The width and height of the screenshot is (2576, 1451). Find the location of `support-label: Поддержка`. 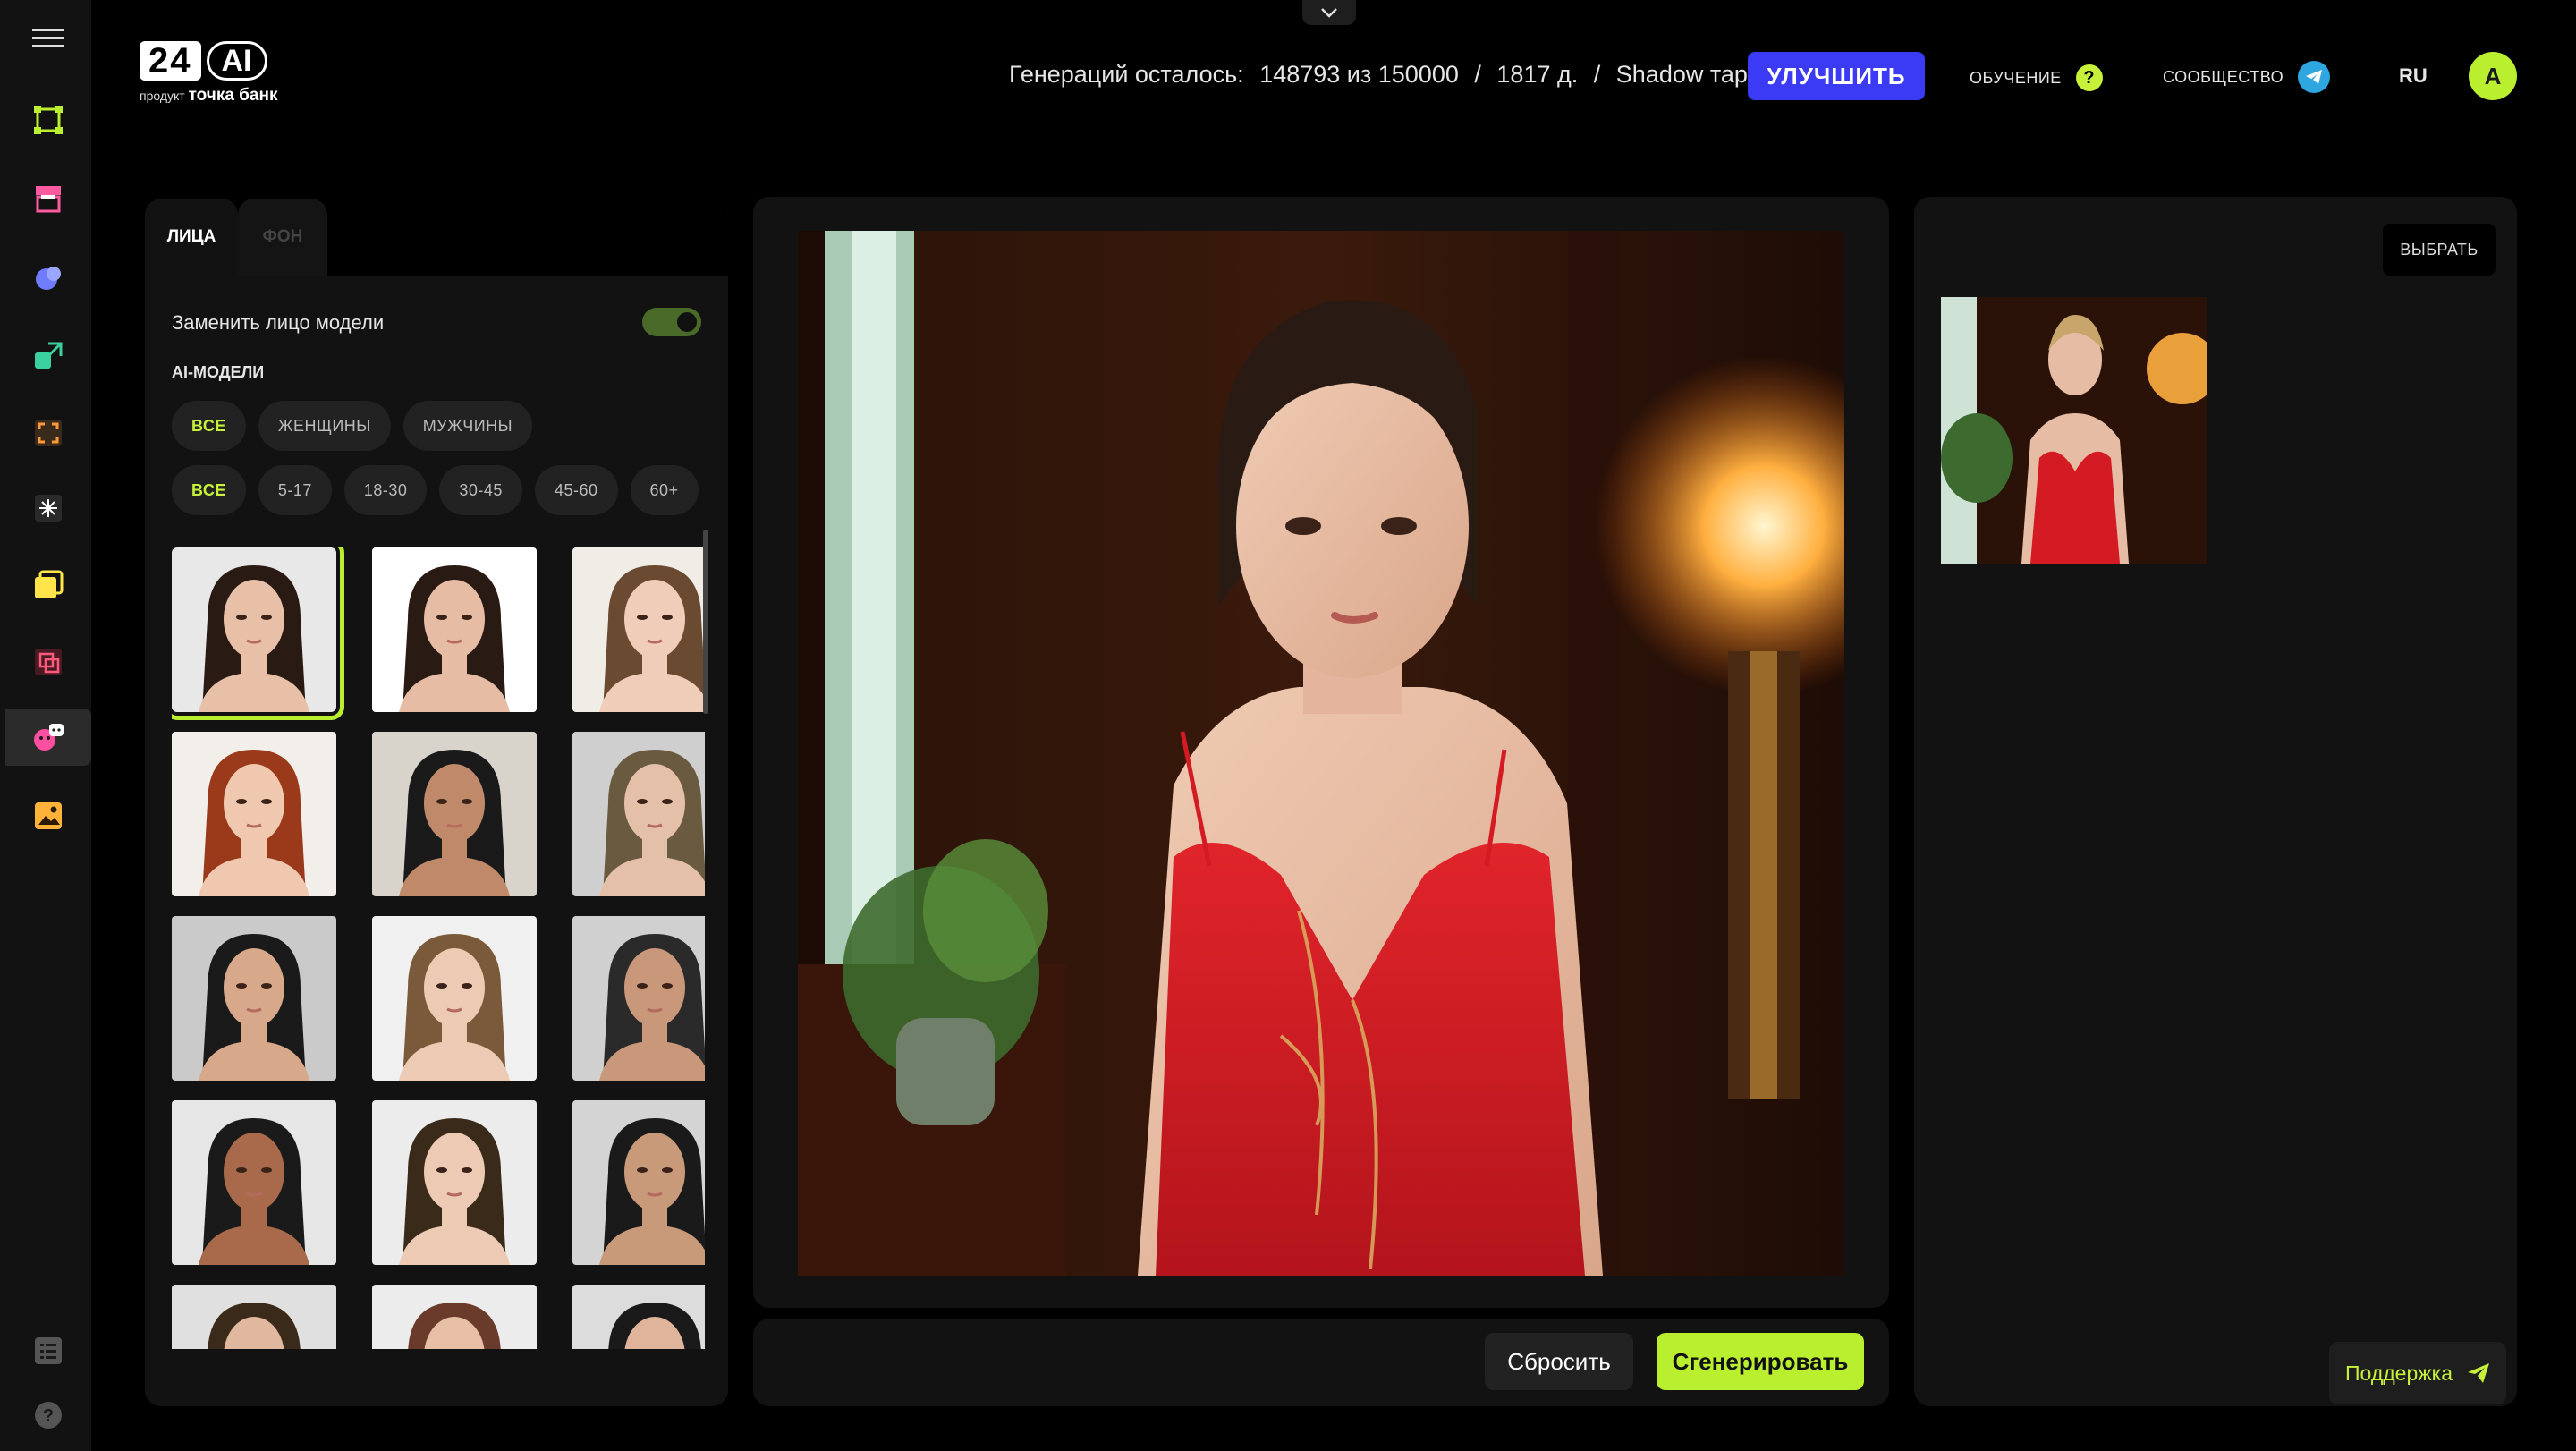

support-label: Поддержка is located at coordinates (2399, 1373).